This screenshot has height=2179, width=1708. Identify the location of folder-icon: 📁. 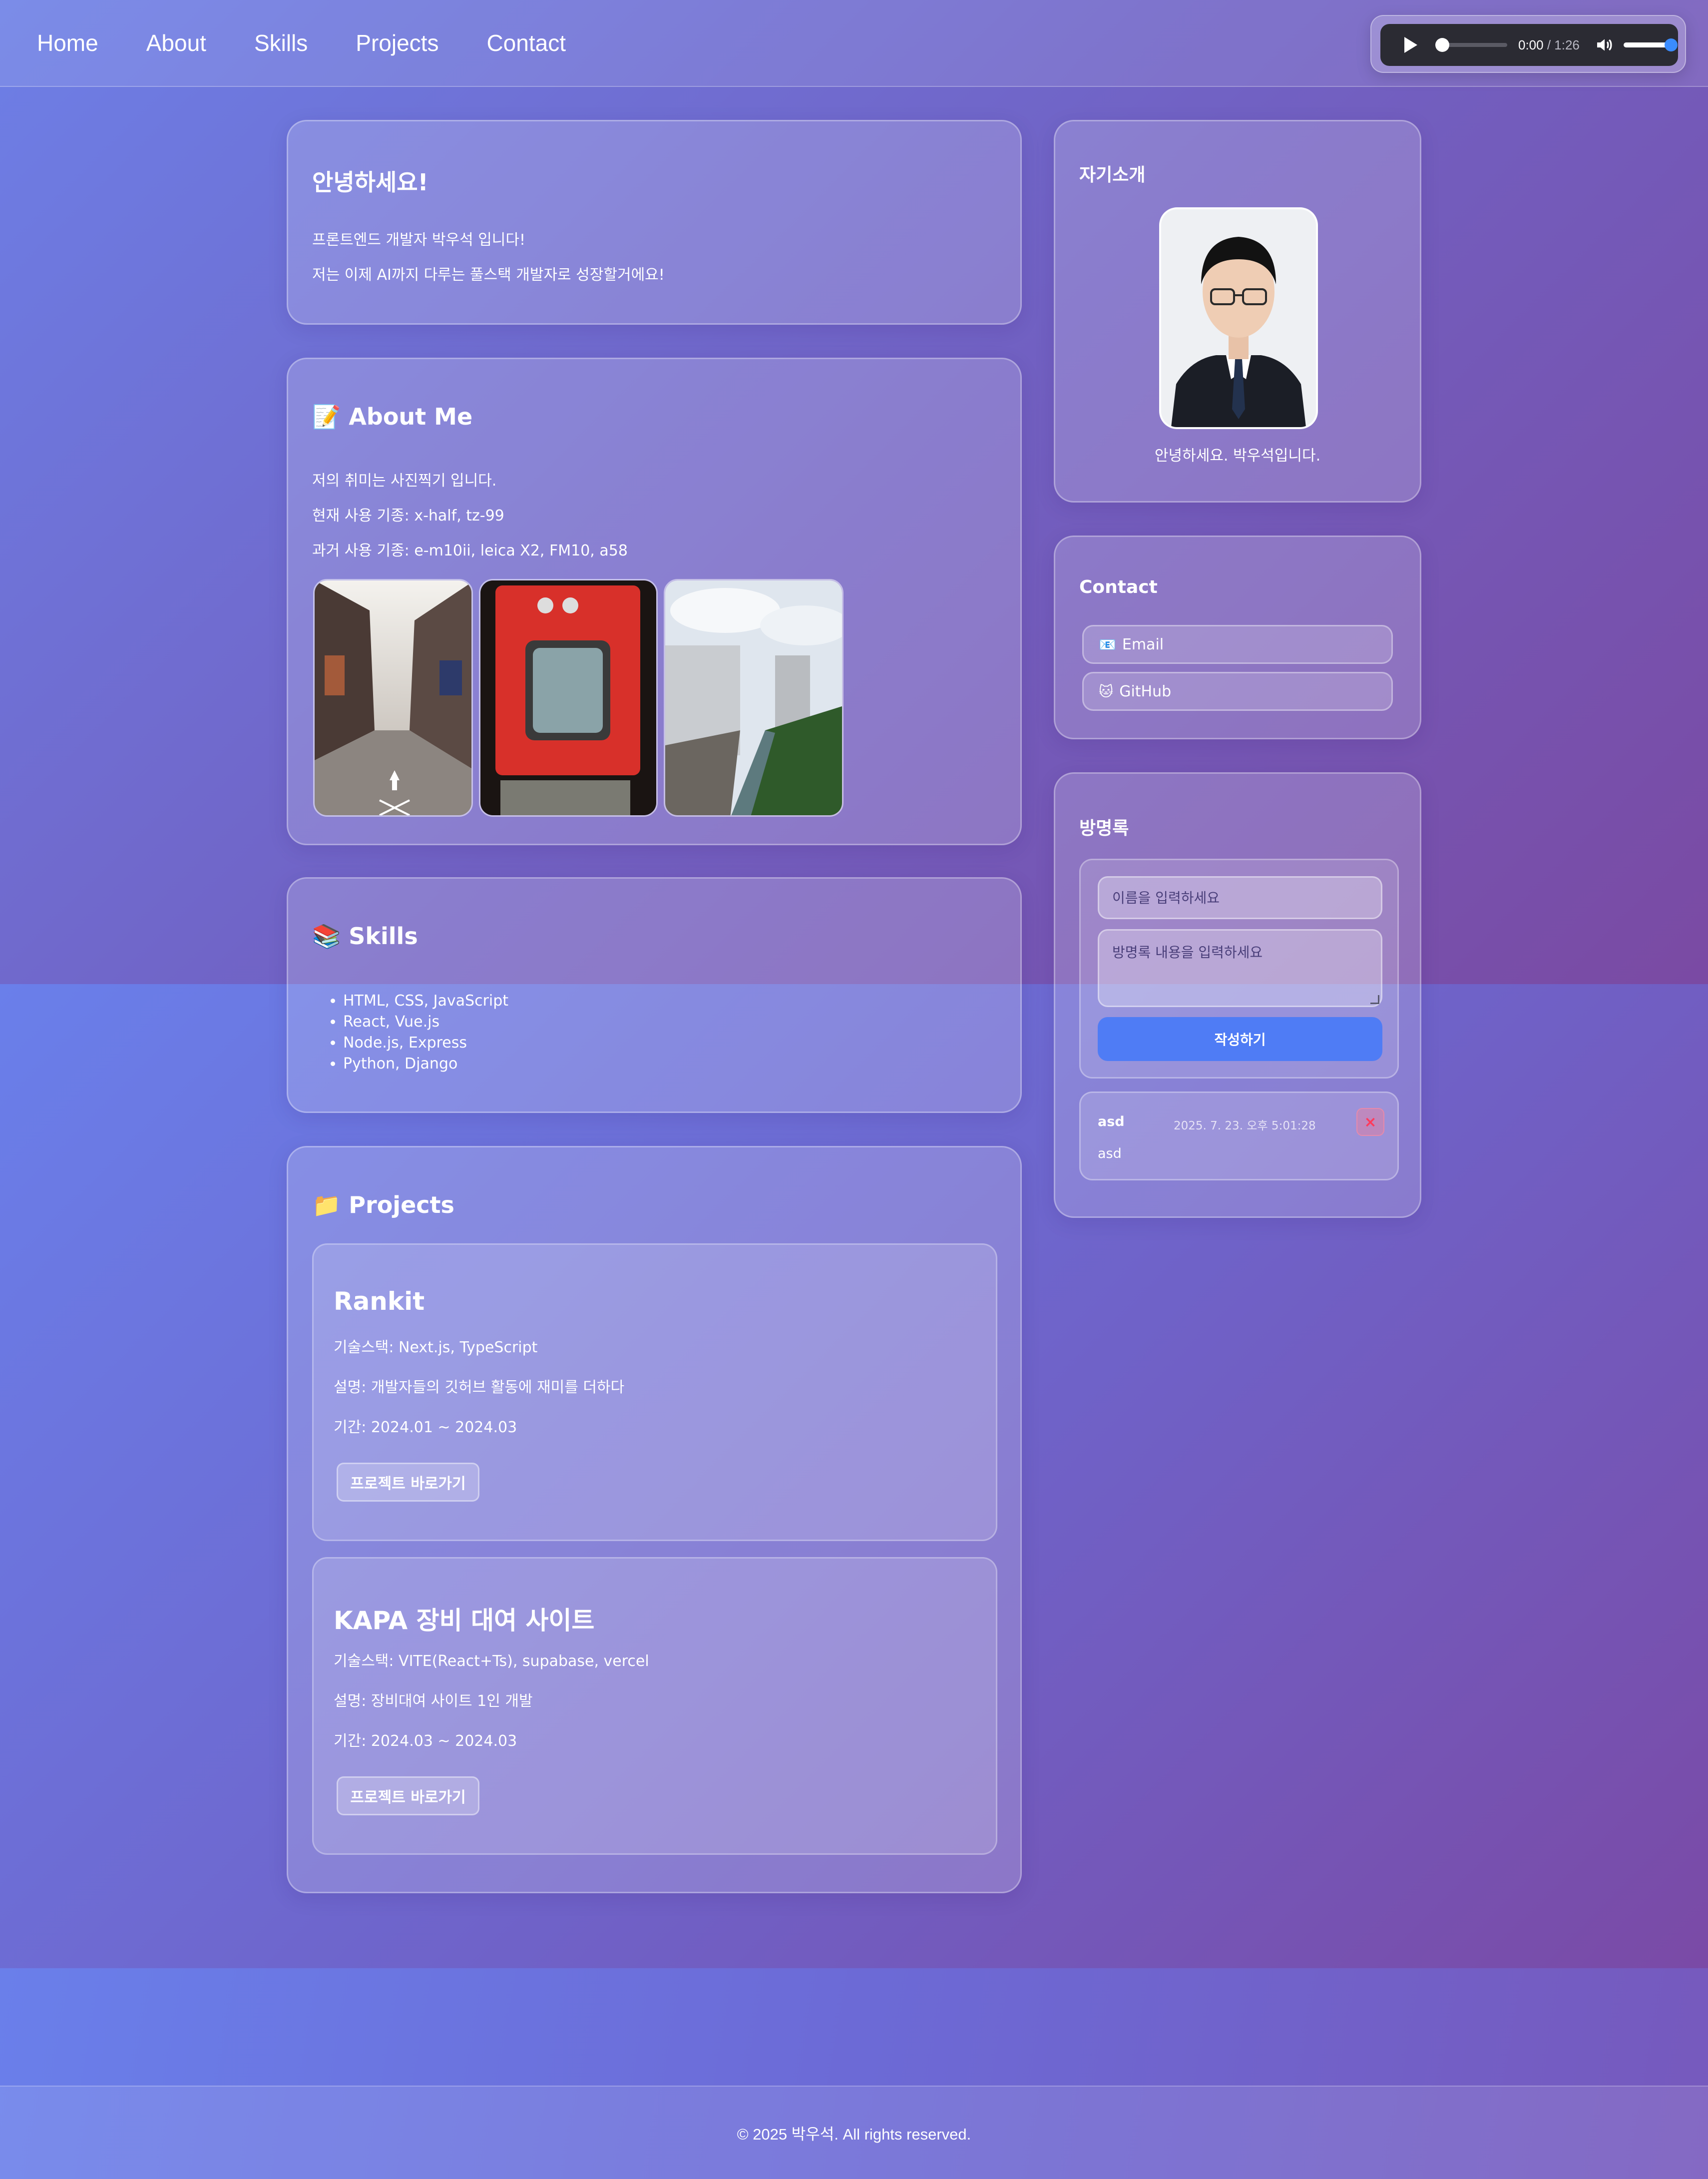
(326, 1204).